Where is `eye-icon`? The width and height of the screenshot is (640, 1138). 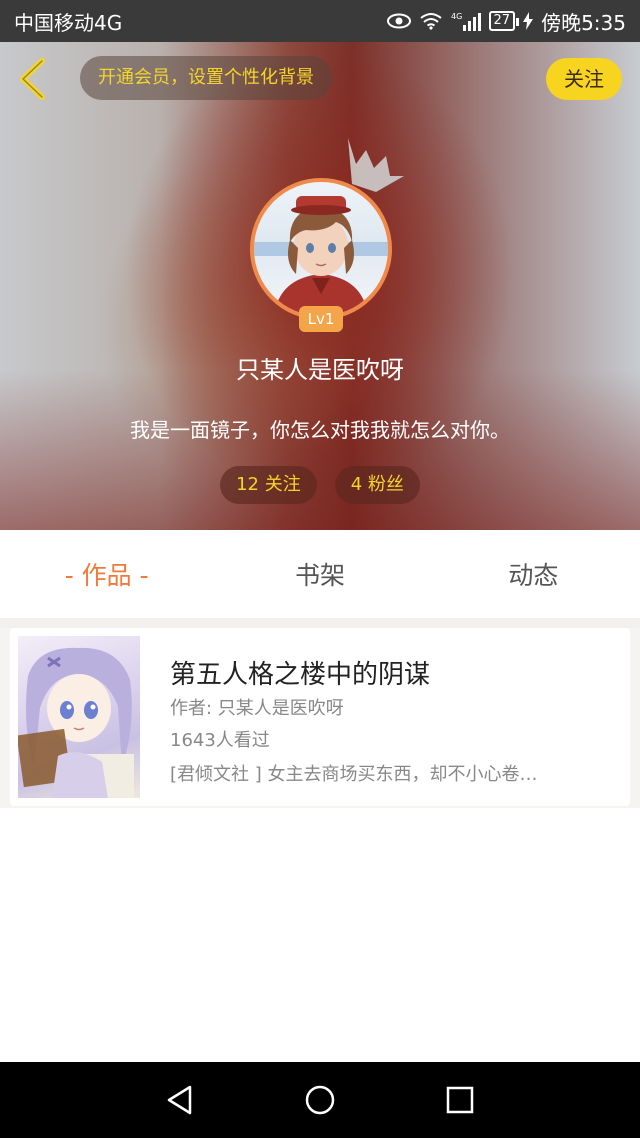 eye-icon is located at coordinates (398, 21).